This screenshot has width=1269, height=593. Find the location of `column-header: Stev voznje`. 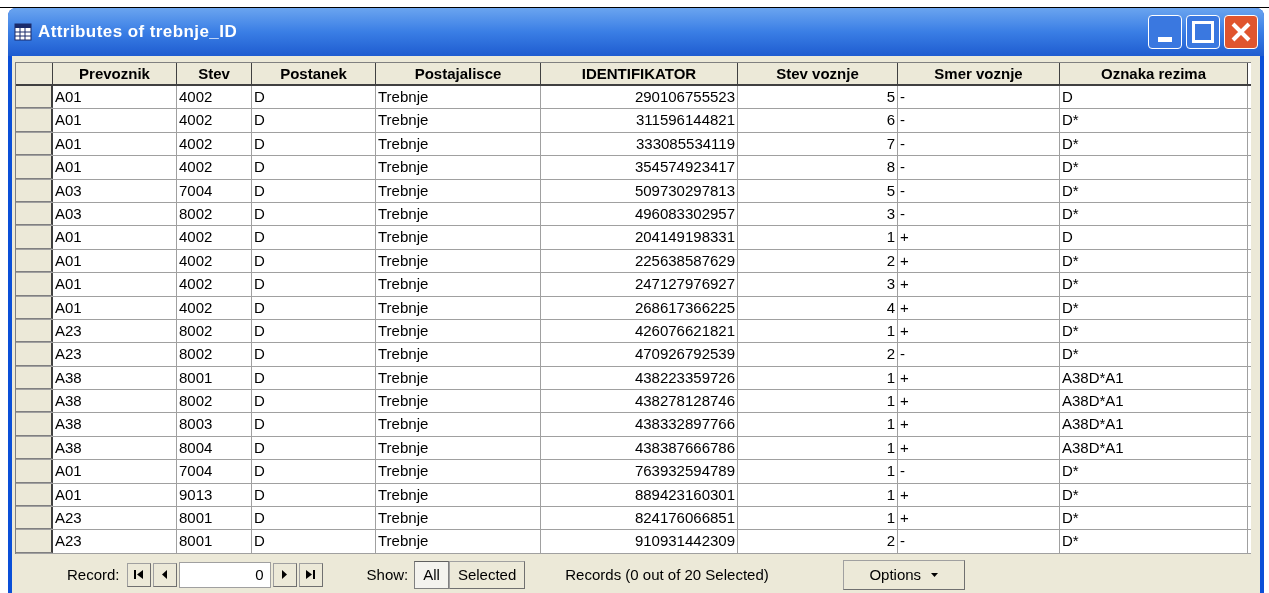

column-header: Stev voznje is located at coordinates (818, 73).